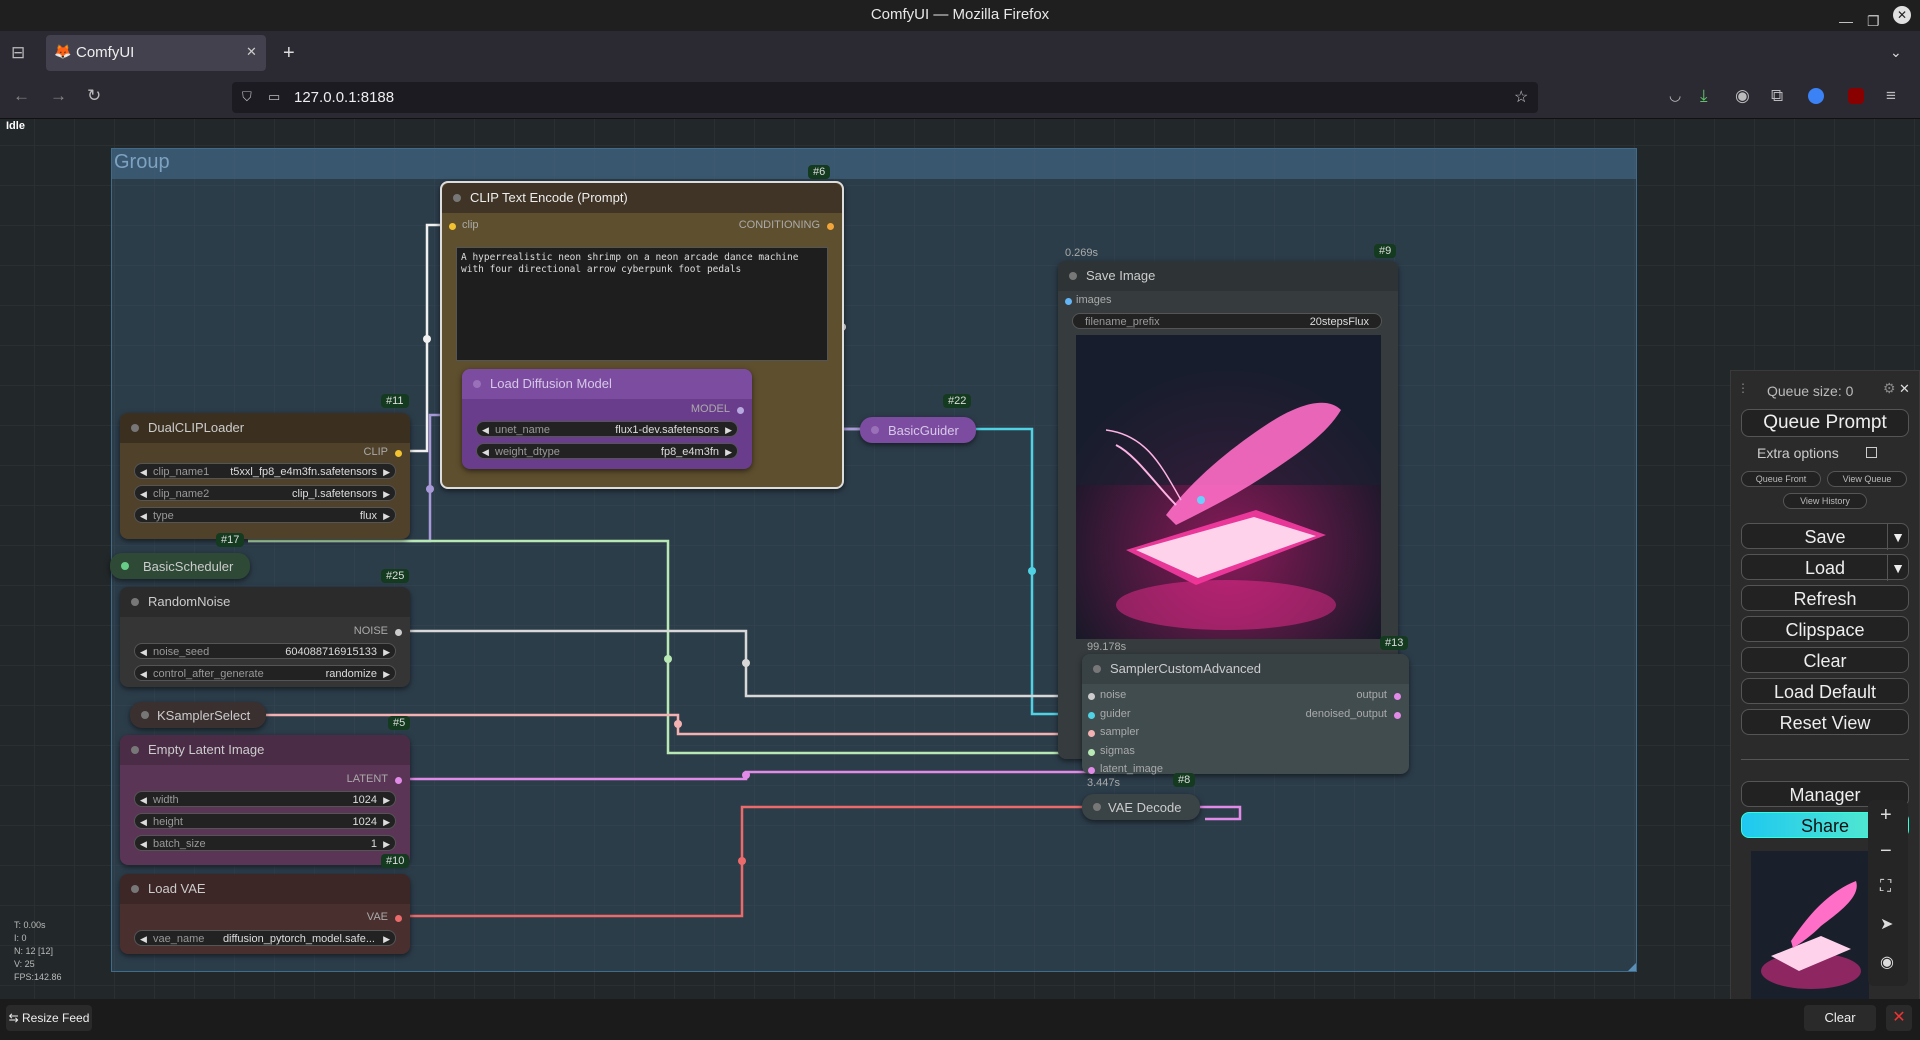 Image resolution: width=1920 pixels, height=1040 pixels. What do you see at coordinates (1091, 696) in the screenshot?
I see `noise-input-slot` at bounding box center [1091, 696].